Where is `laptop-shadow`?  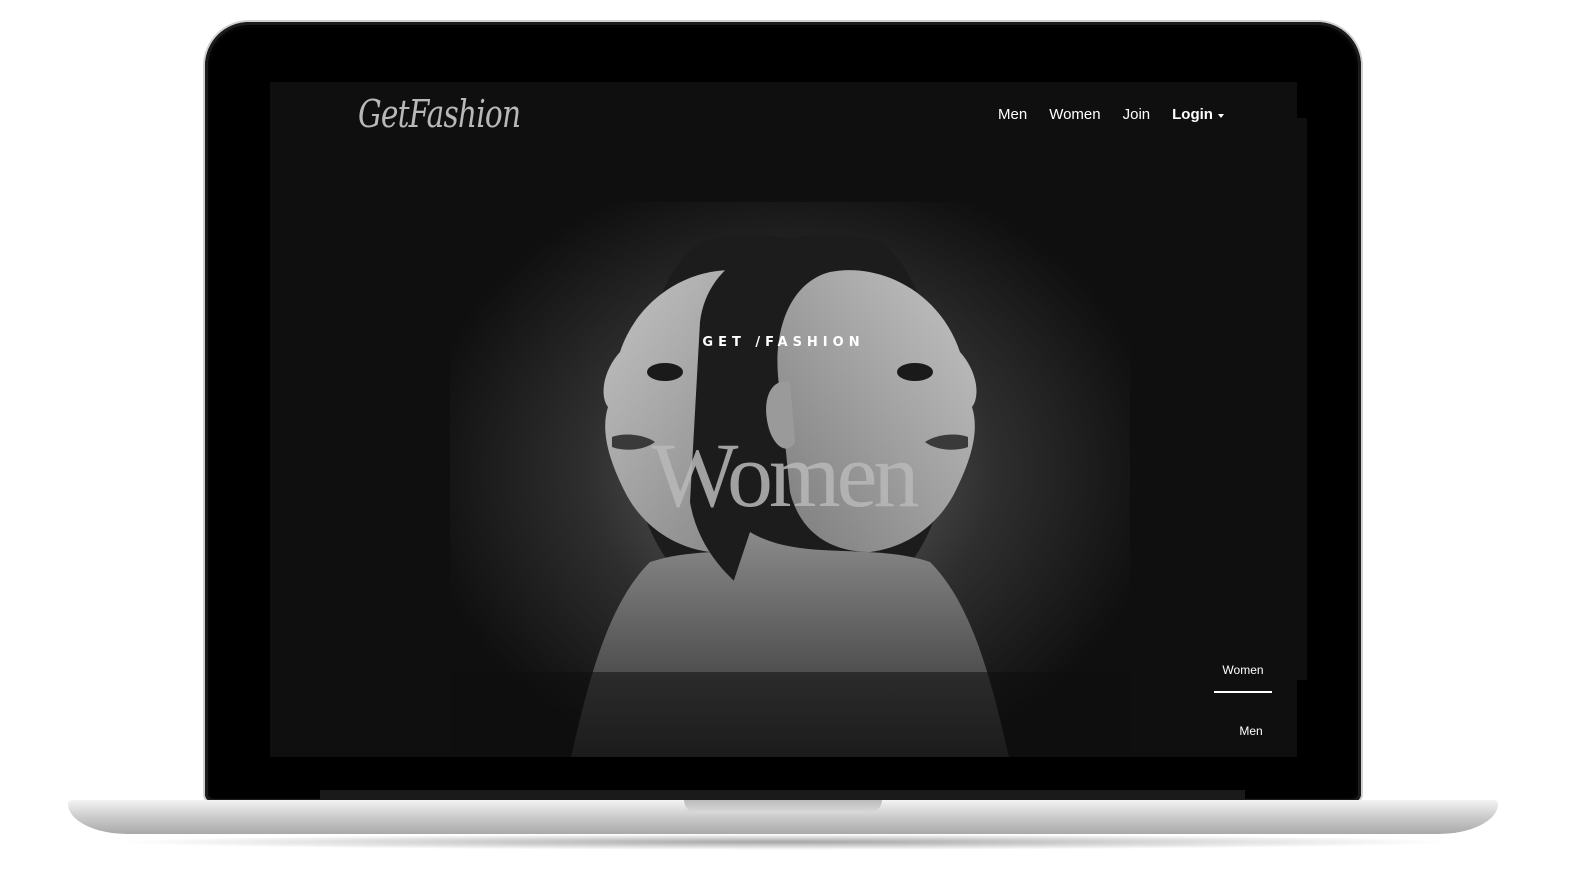
laptop-shadow is located at coordinates (785, 842).